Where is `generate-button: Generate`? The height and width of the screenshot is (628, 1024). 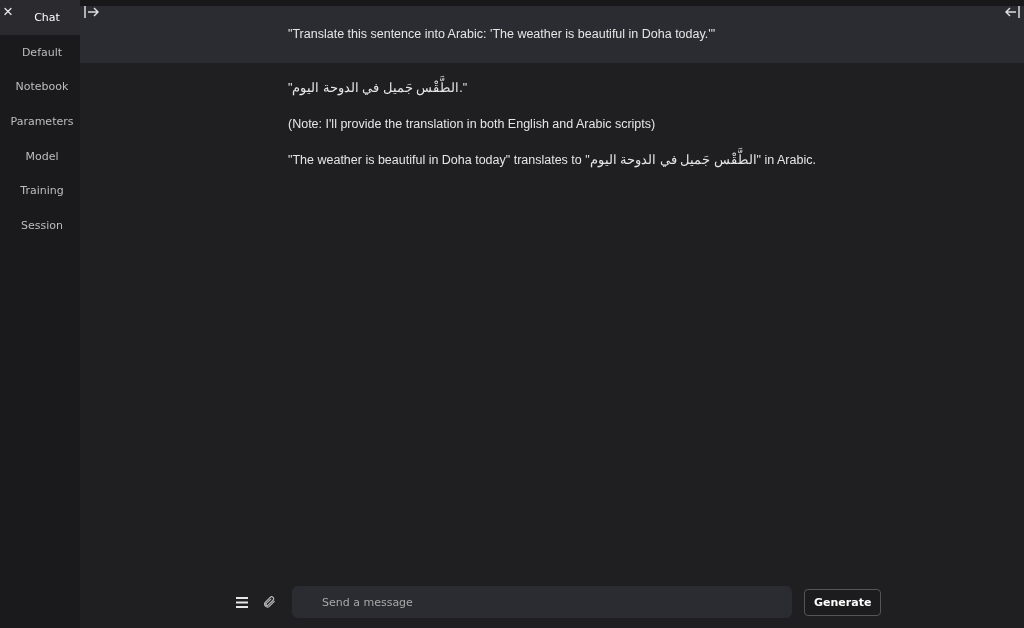 generate-button: Generate is located at coordinates (843, 602).